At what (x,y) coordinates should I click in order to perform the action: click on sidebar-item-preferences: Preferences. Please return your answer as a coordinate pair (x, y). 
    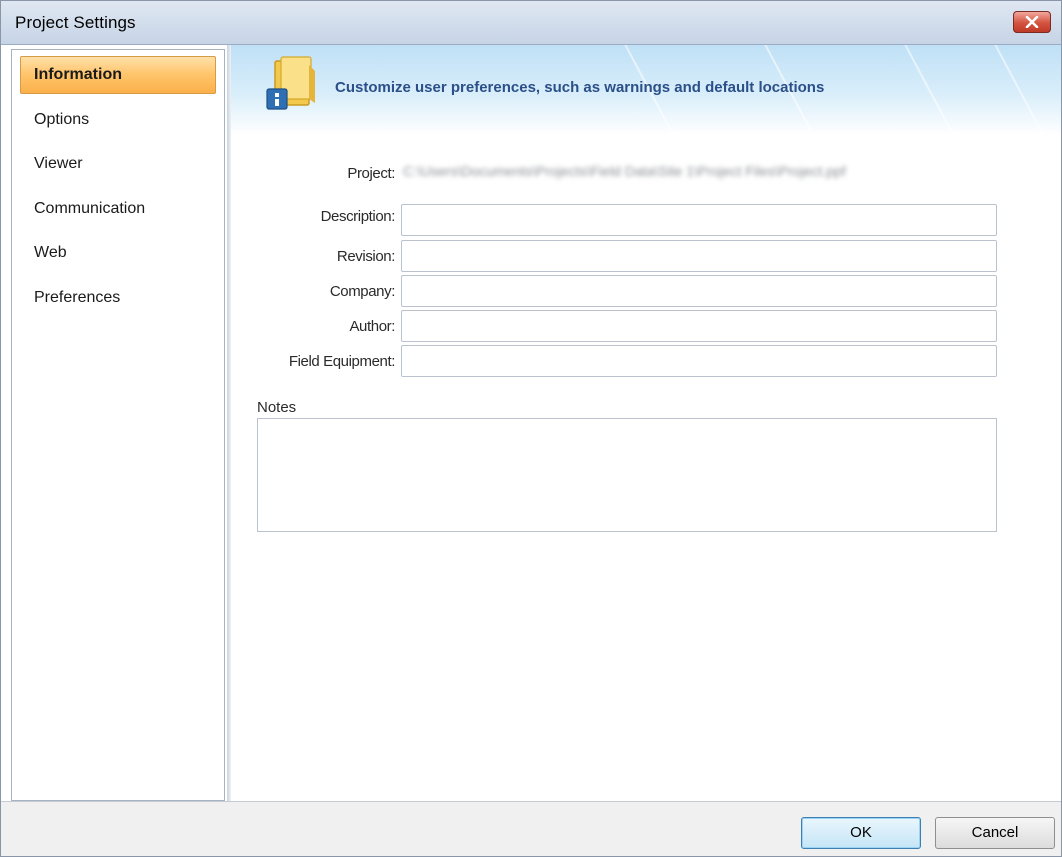
    Looking at the image, I should click on (118, 298).